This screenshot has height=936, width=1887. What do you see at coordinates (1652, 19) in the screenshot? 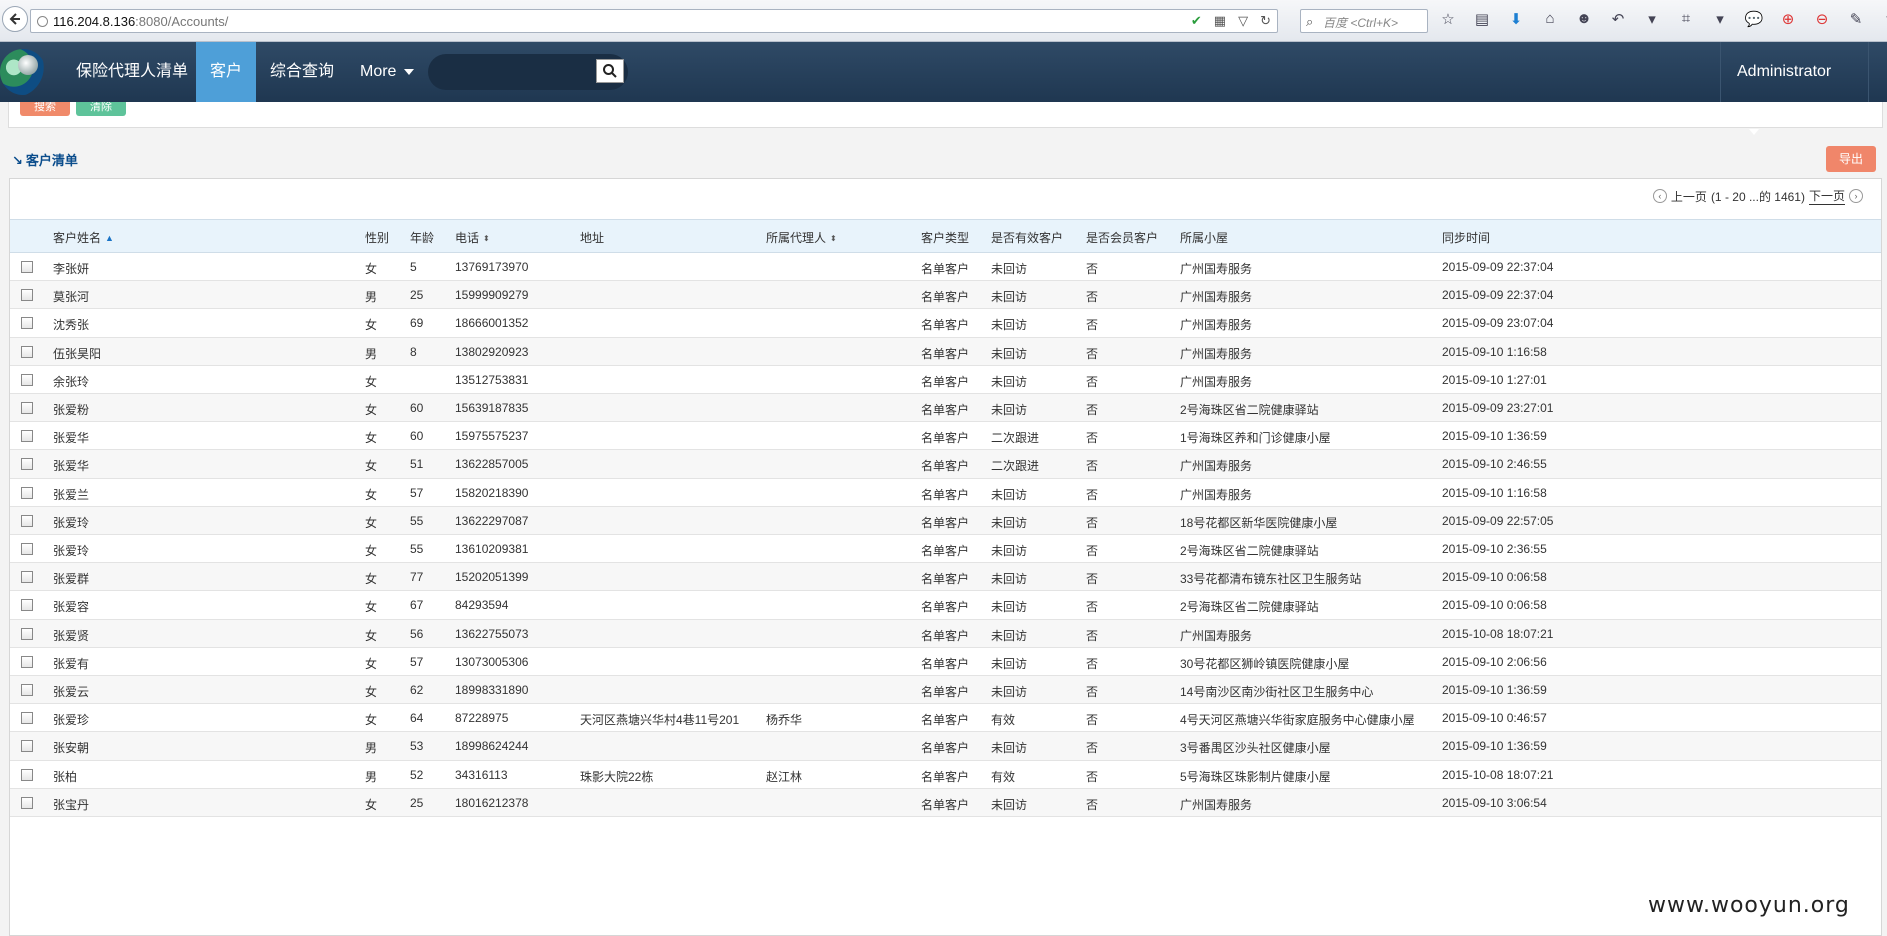
I see `menu-dropdown-icon: ▾` at bounding box center [1652, 19].